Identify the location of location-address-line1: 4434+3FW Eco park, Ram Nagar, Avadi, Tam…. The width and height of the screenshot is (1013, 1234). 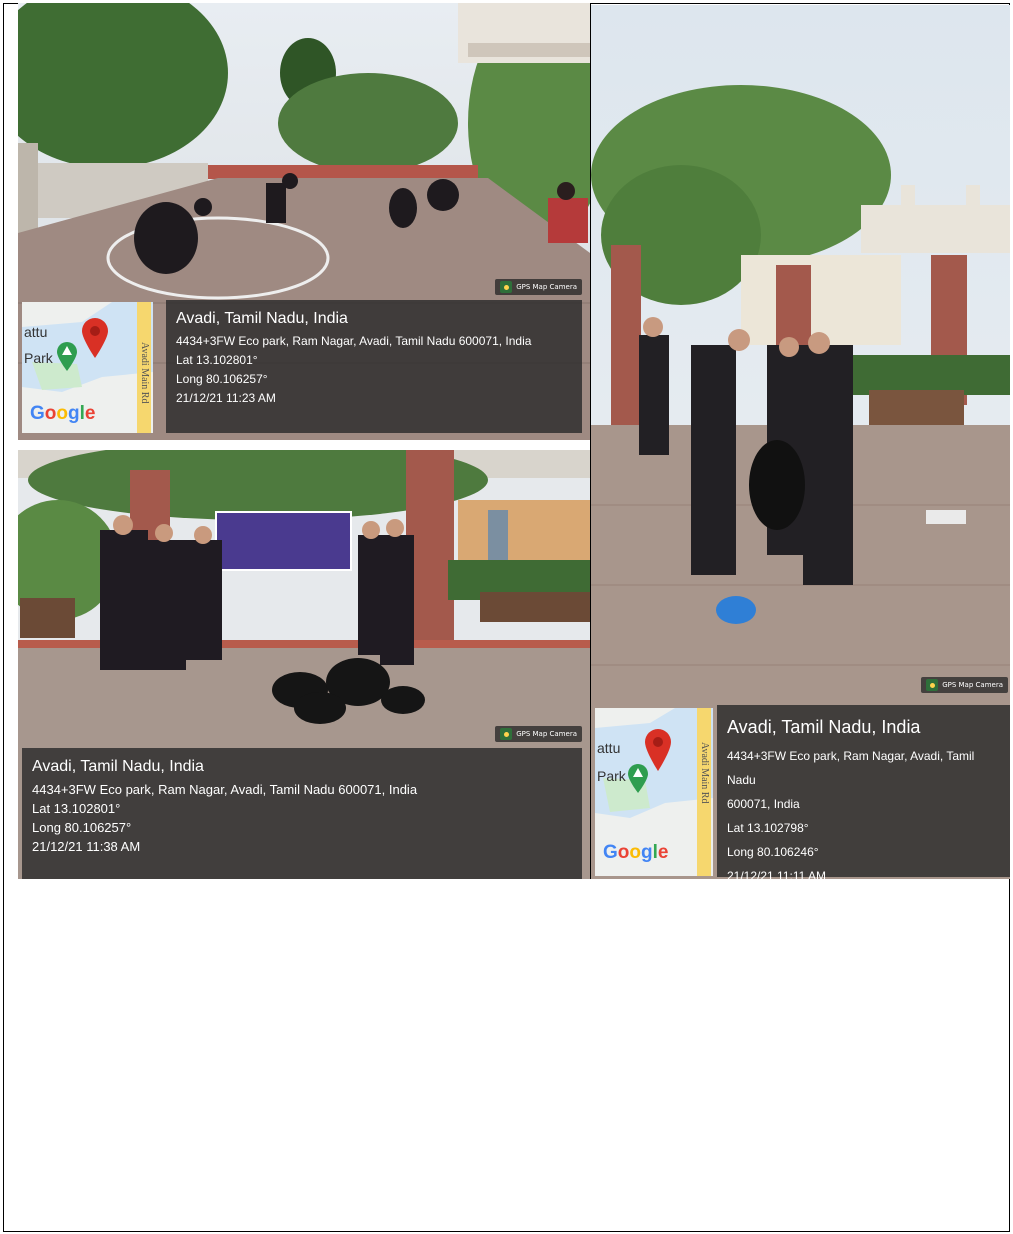
(851, 768).